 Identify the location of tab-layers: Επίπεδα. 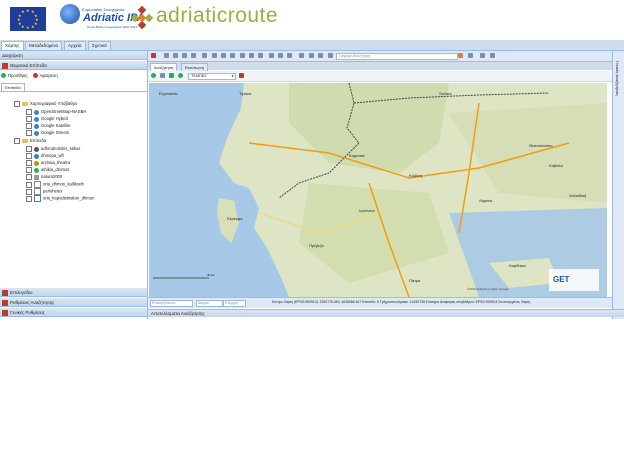
(13, 87).